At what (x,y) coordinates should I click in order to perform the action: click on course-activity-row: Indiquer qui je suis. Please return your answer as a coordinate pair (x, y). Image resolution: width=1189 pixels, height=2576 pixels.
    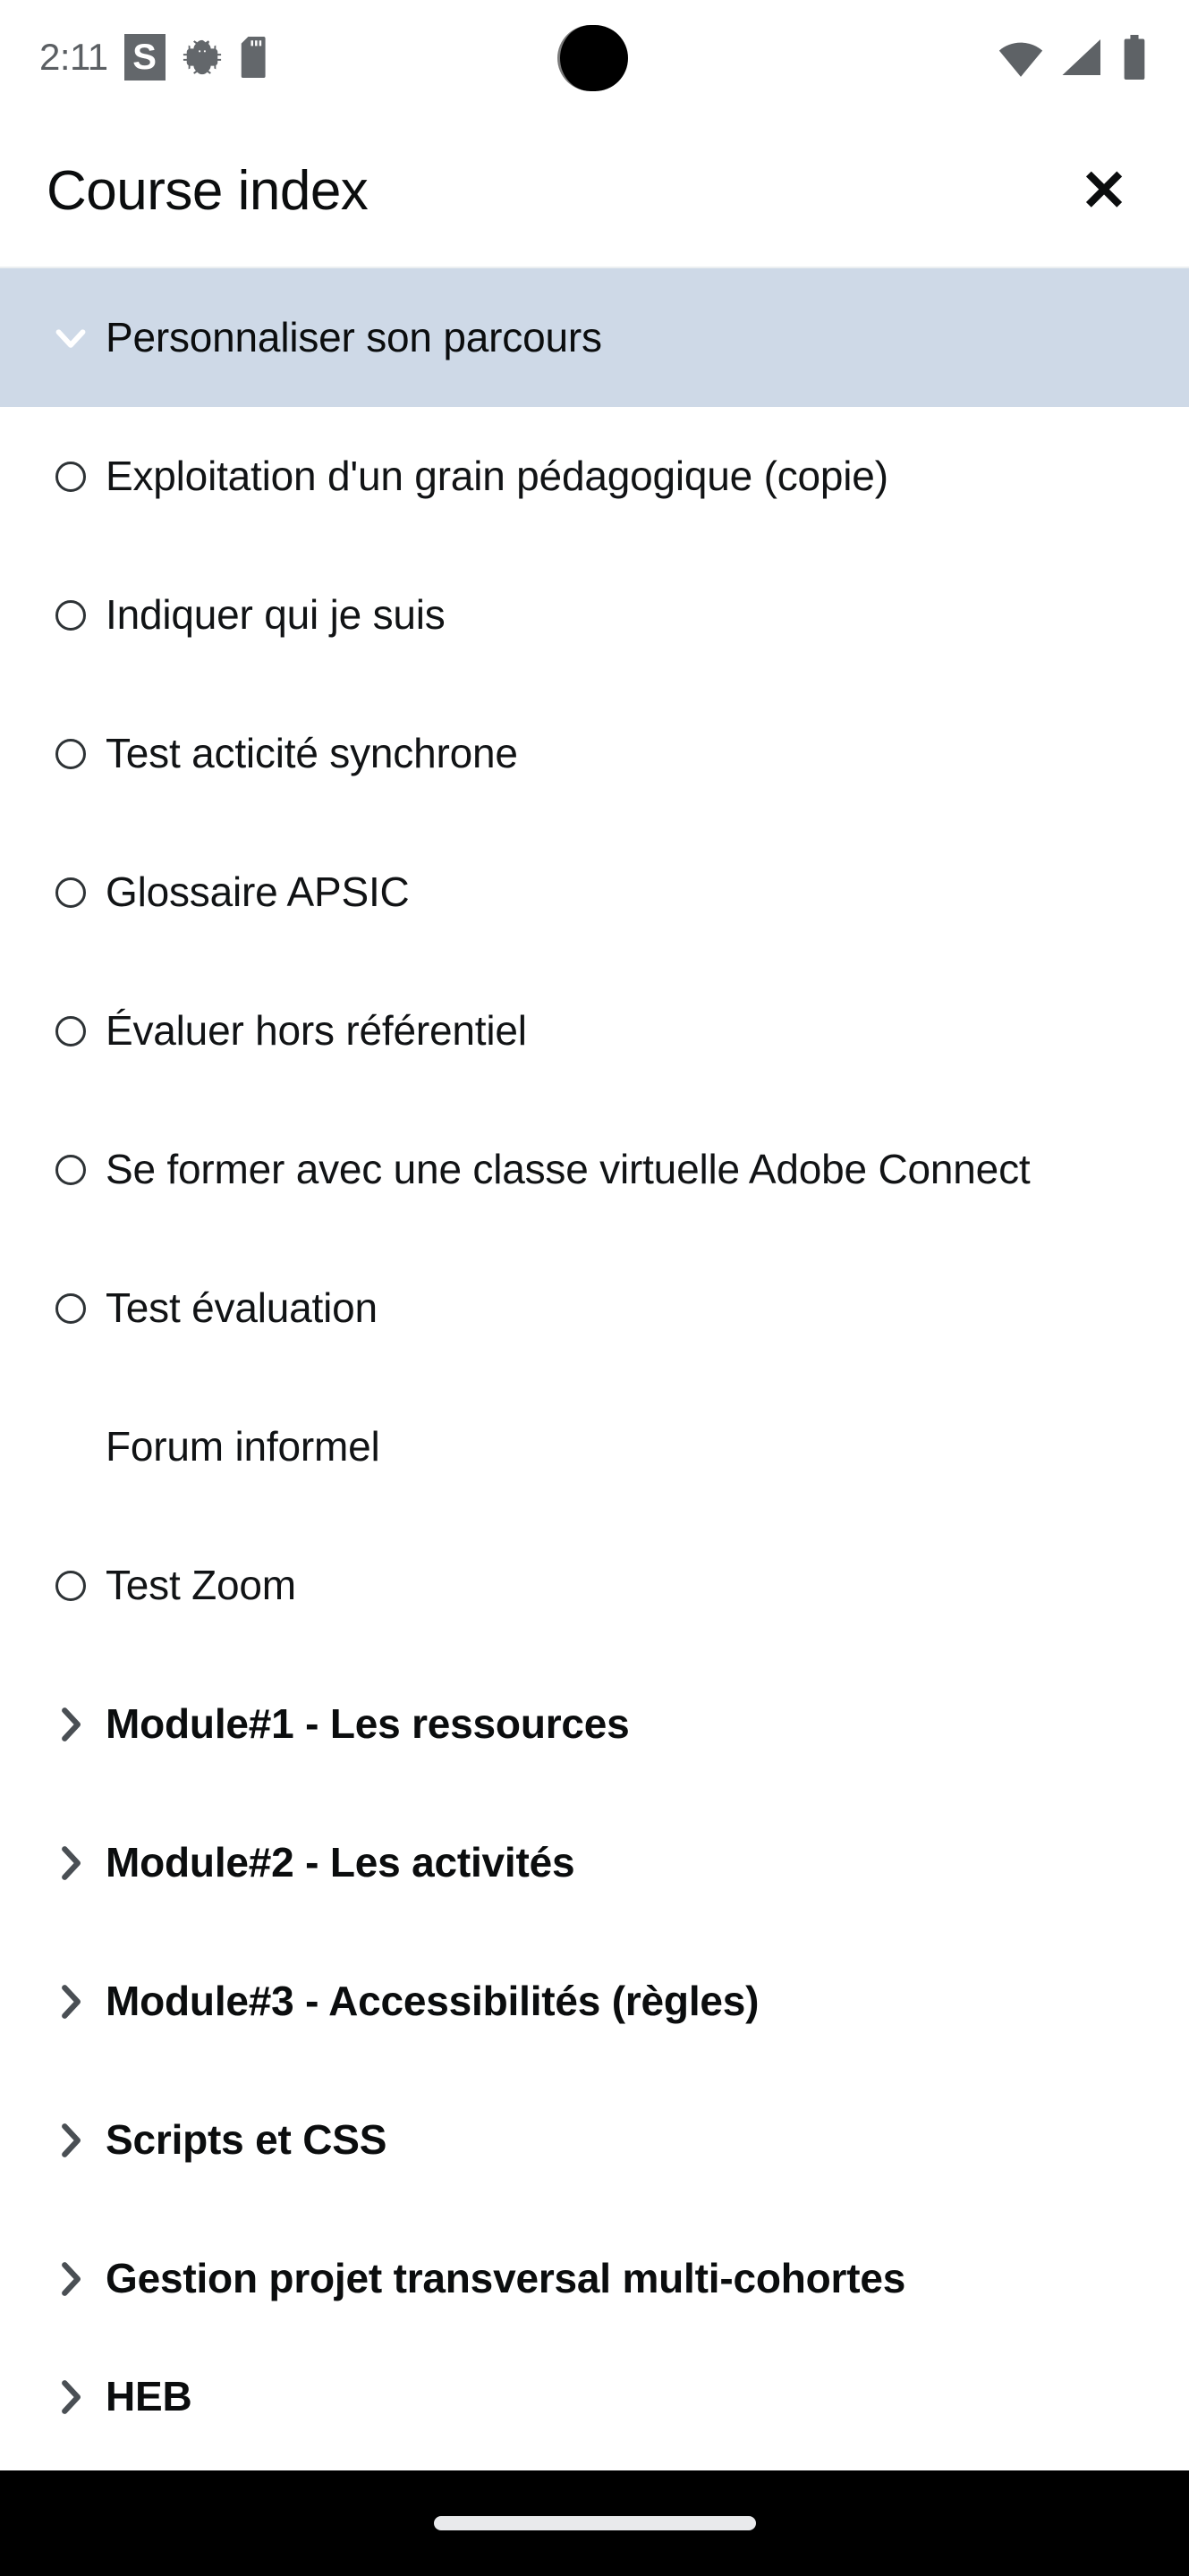
    Looking at the image, I should click on (594, 615).